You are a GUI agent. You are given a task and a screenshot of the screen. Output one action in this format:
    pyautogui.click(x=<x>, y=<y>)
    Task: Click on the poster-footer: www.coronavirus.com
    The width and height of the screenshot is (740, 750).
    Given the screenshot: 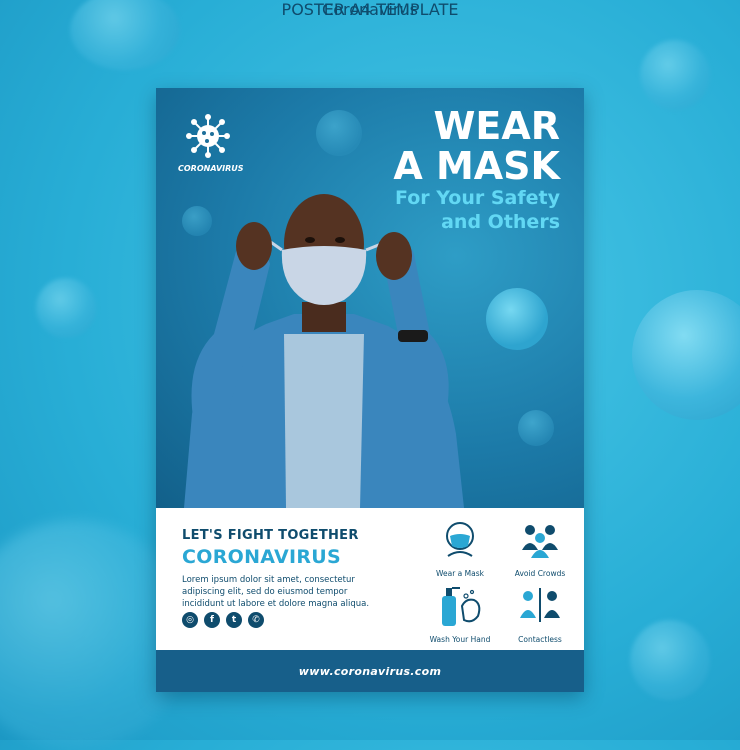 What is the action you would take?
    pyautogui.click(x=370, y=671)
    